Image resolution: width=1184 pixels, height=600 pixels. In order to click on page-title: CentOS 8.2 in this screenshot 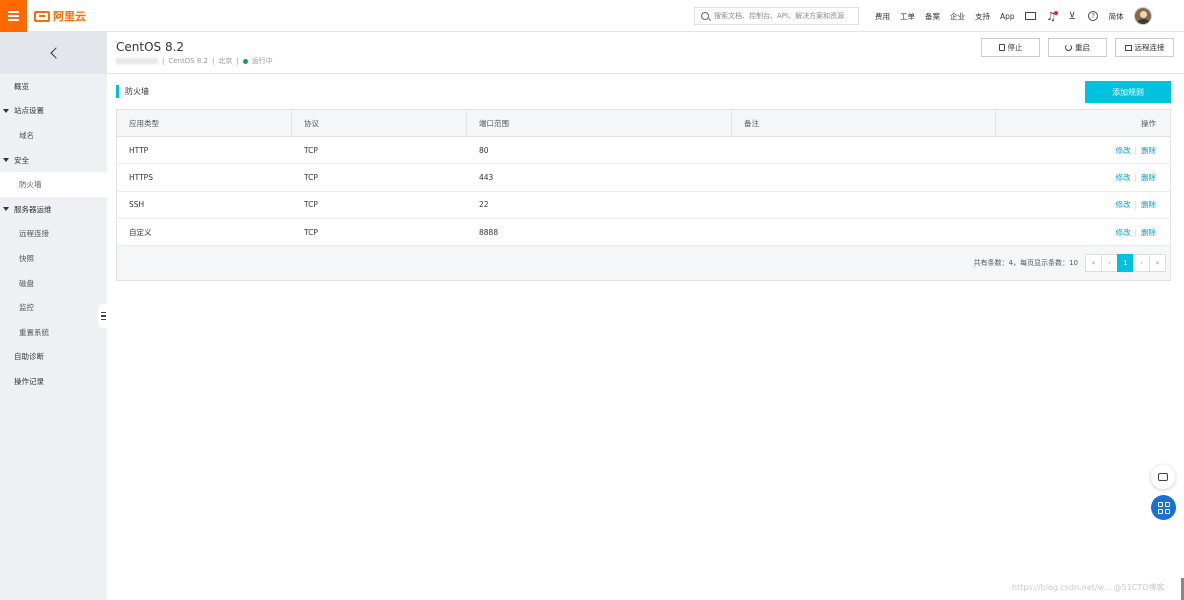, I will do `click(150, 47)`.